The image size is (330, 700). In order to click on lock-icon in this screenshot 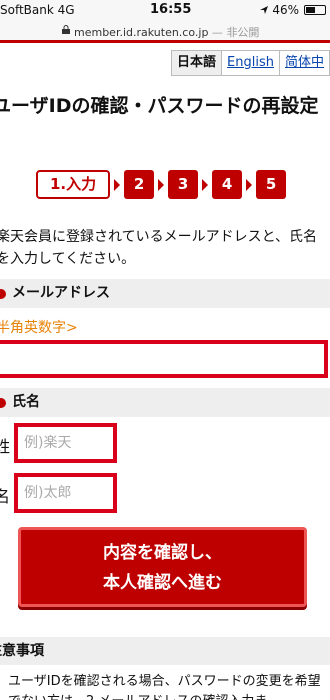, I will do `click(66, 29)`.